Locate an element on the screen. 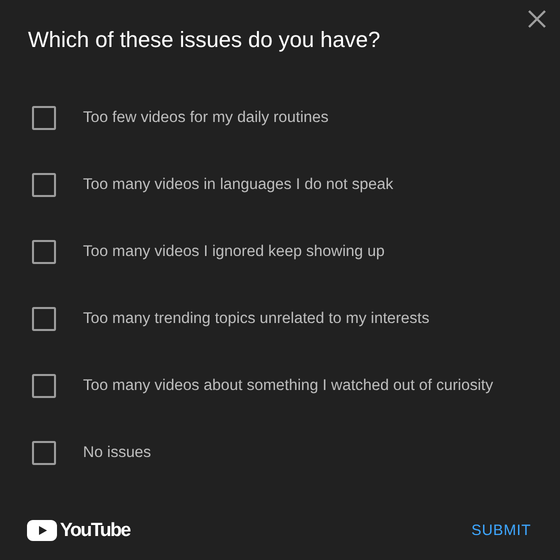 This screenshot has height=560, width=560. close-button is located at coordinates (537, 19).